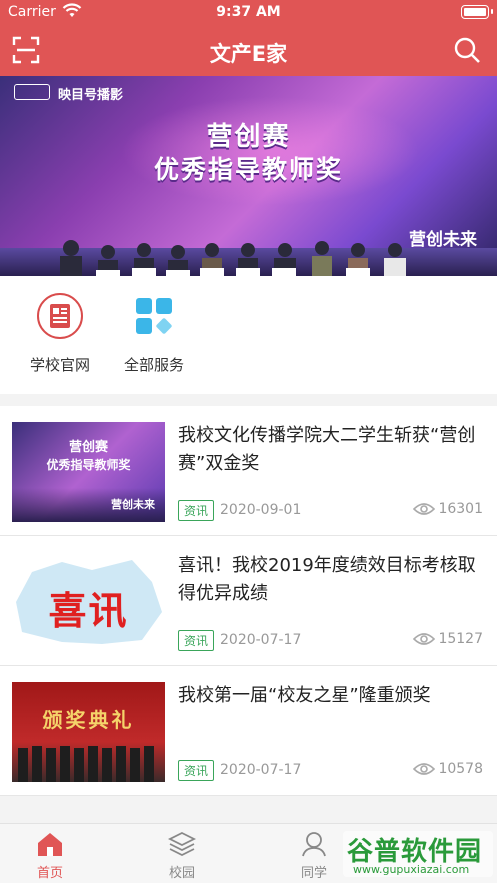  What do you see at coordinates (460, 639) in the screenshot?
I see `news-views: 15127` at bounding box center [460, 639].